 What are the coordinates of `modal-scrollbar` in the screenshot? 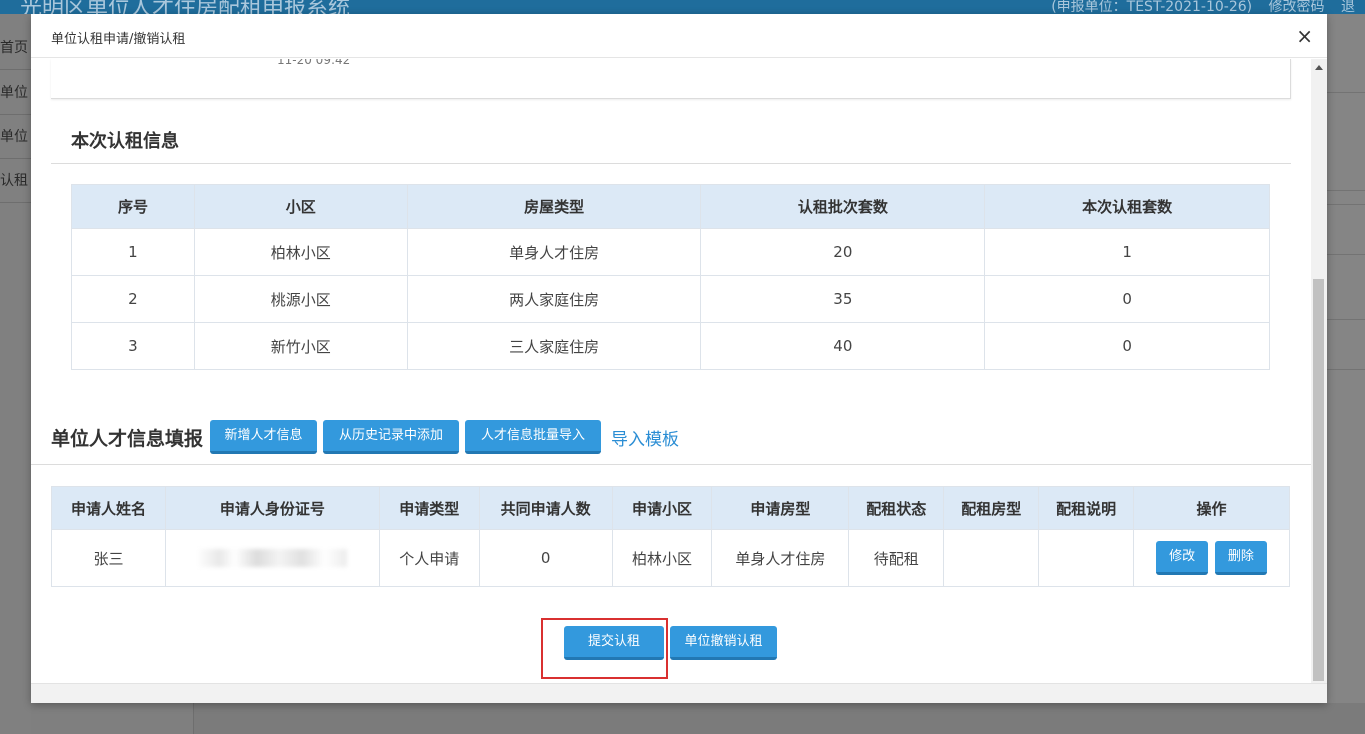 It's located at (1319, 381).